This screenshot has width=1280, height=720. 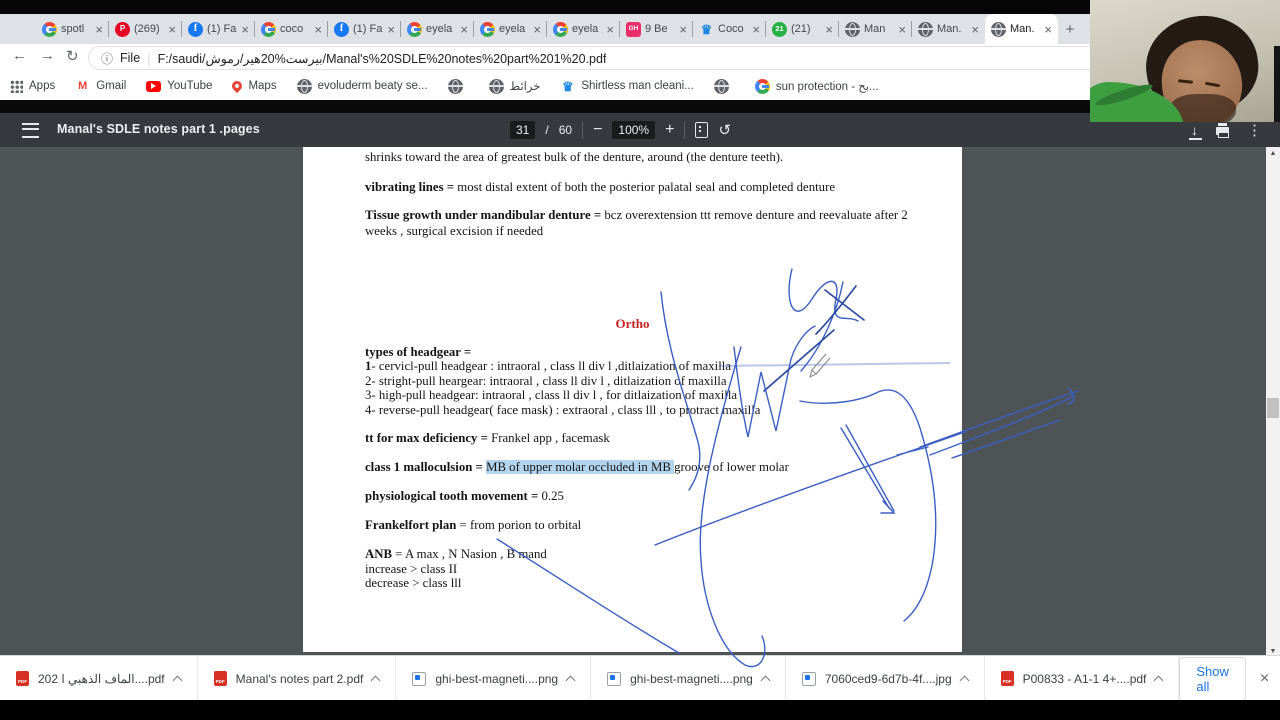 I want to click on tab-label: (1) Fa, so click(x=368, y=29).